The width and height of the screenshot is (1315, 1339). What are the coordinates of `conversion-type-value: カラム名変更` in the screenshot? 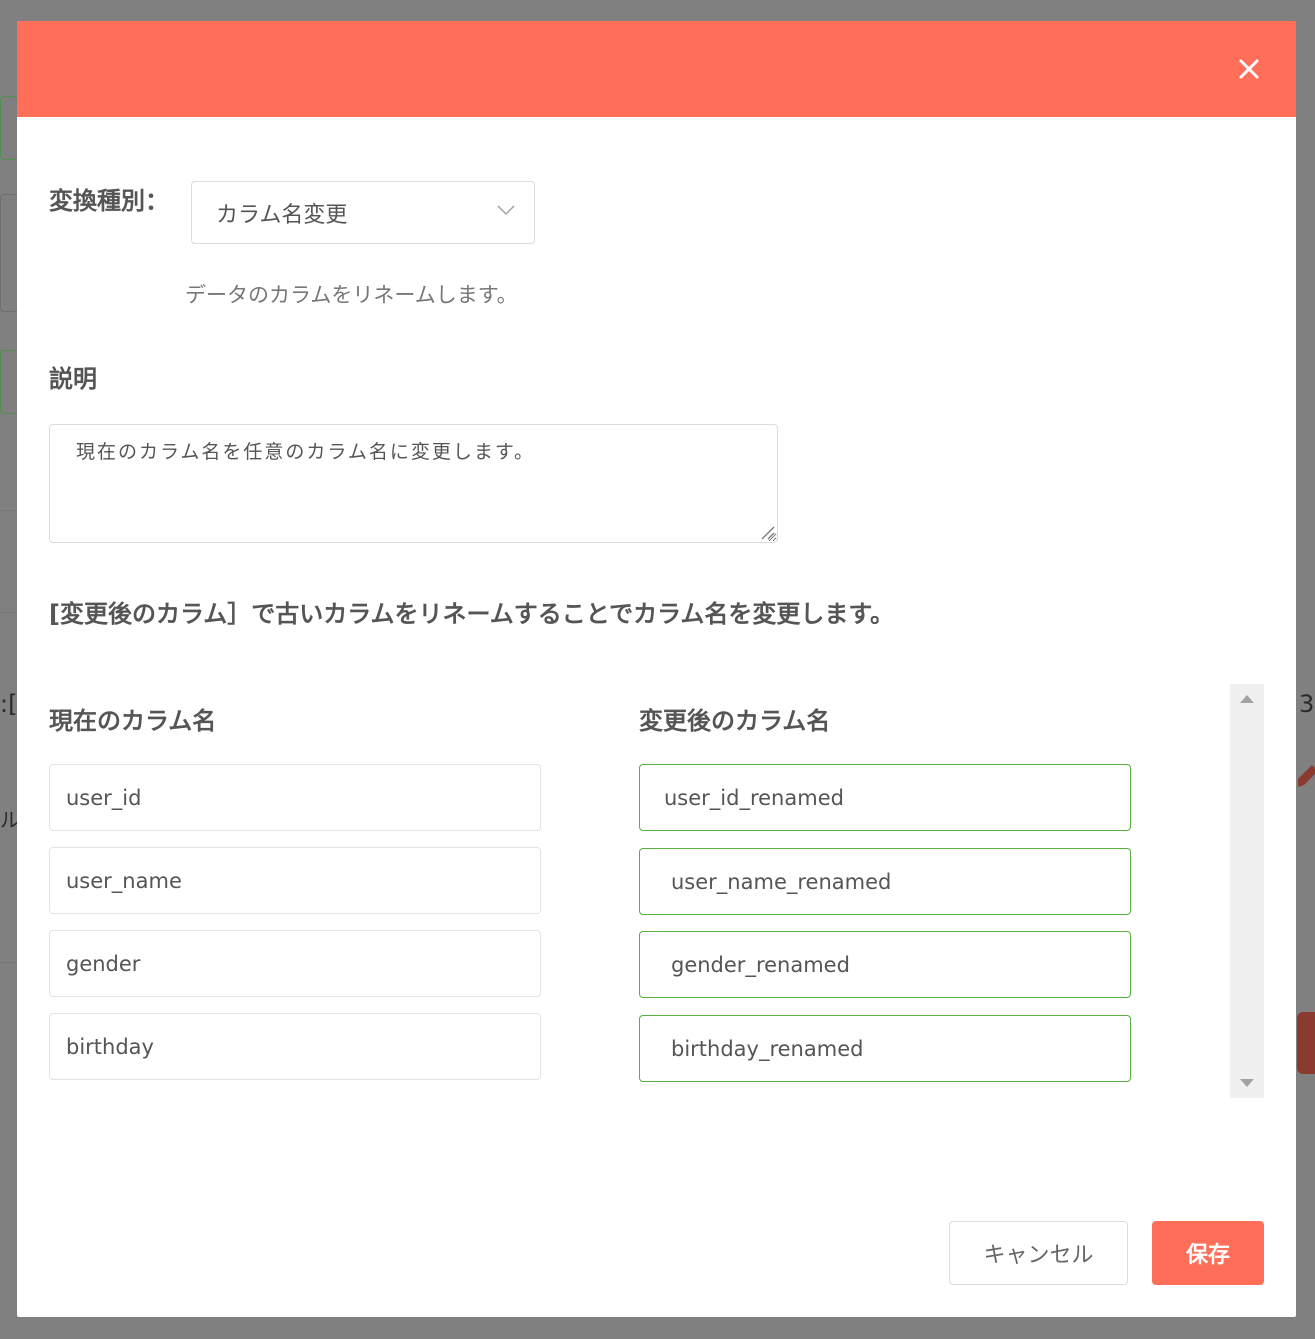 It's located at (282, 215).